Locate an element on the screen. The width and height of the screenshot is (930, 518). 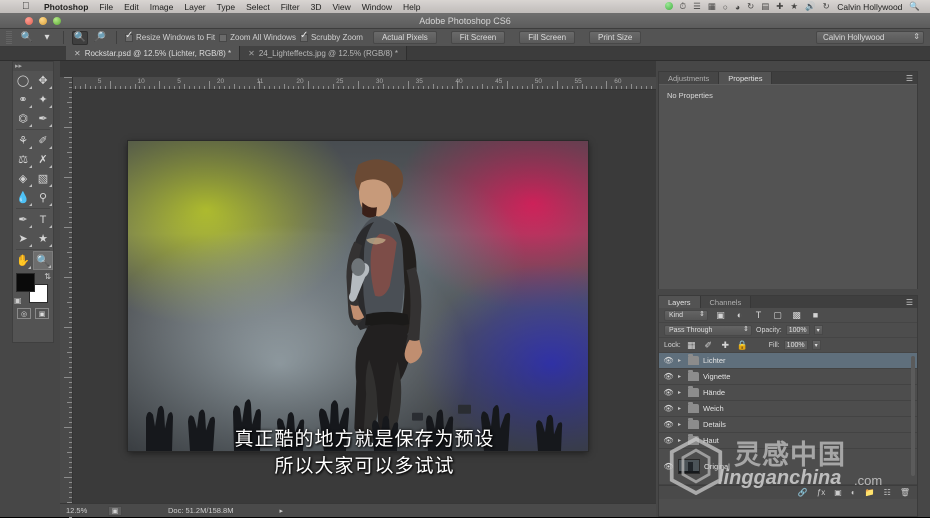
opacity-stepper: ▾ is located at coordinates (818, 330).